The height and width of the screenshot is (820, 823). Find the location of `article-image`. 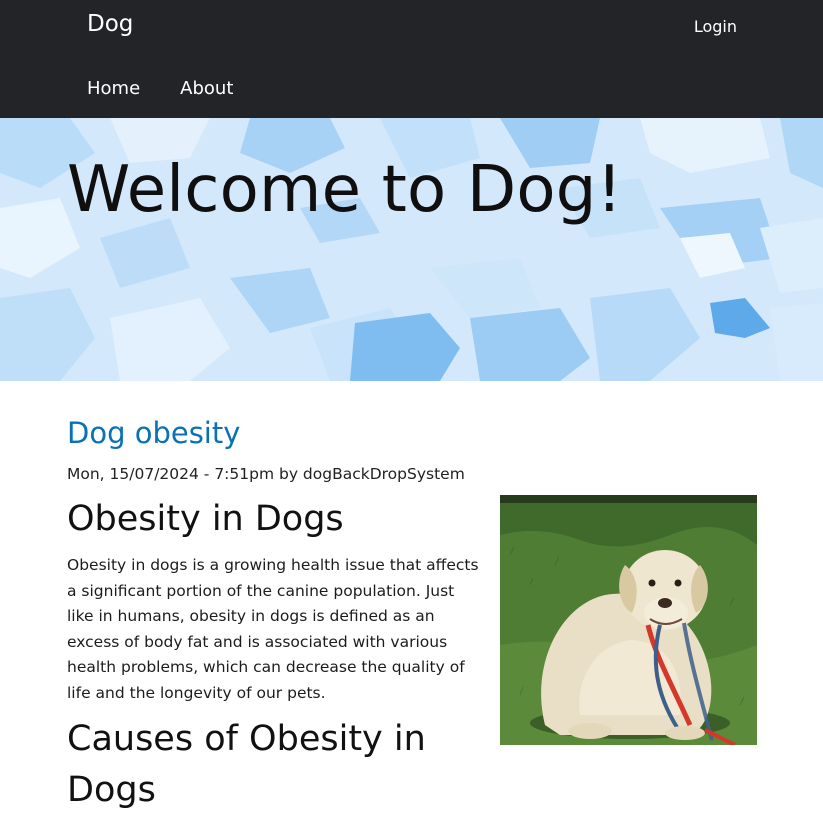

article-image is located at coordinates (628, 620).